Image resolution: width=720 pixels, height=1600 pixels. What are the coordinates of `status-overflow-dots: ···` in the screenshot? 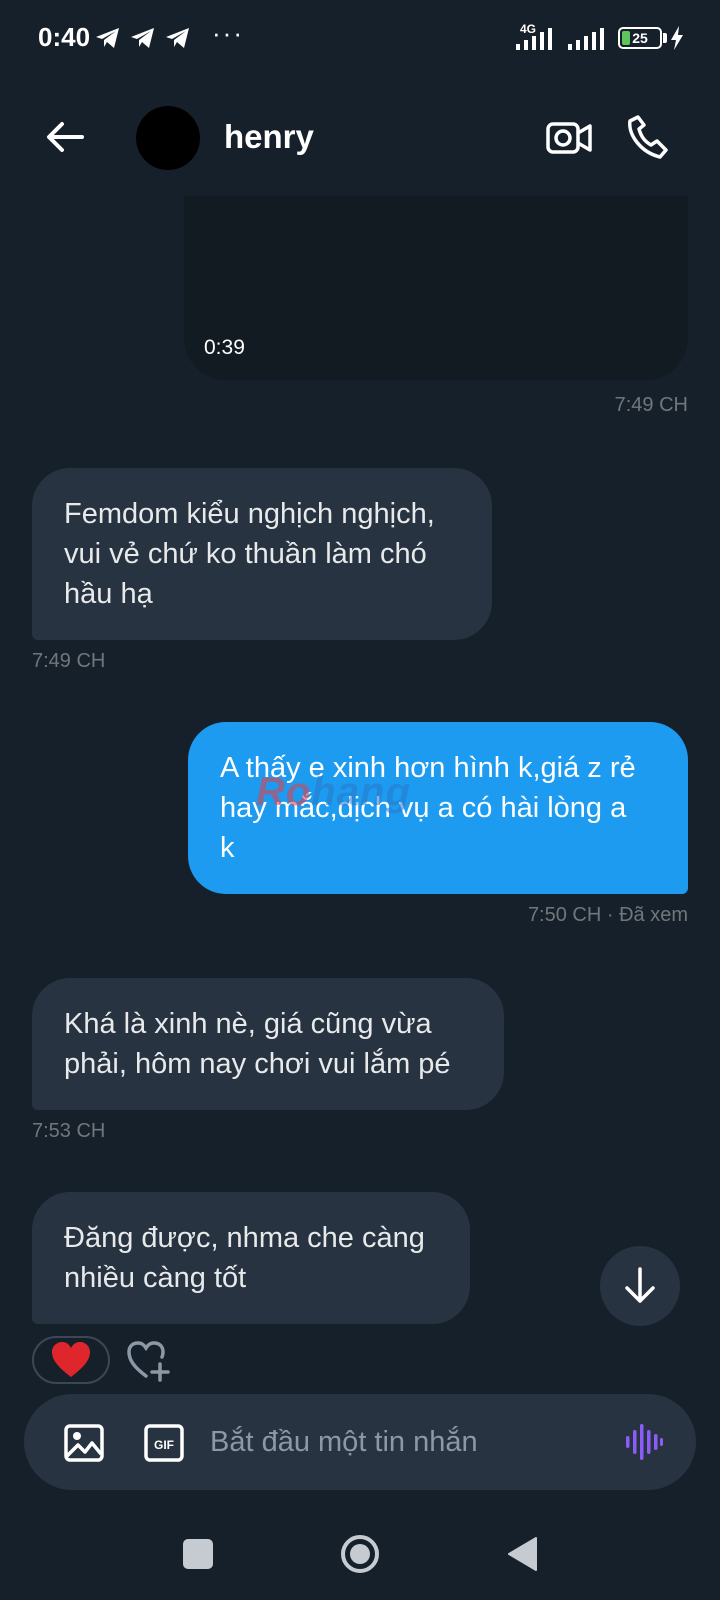 It's located at (228, 33).